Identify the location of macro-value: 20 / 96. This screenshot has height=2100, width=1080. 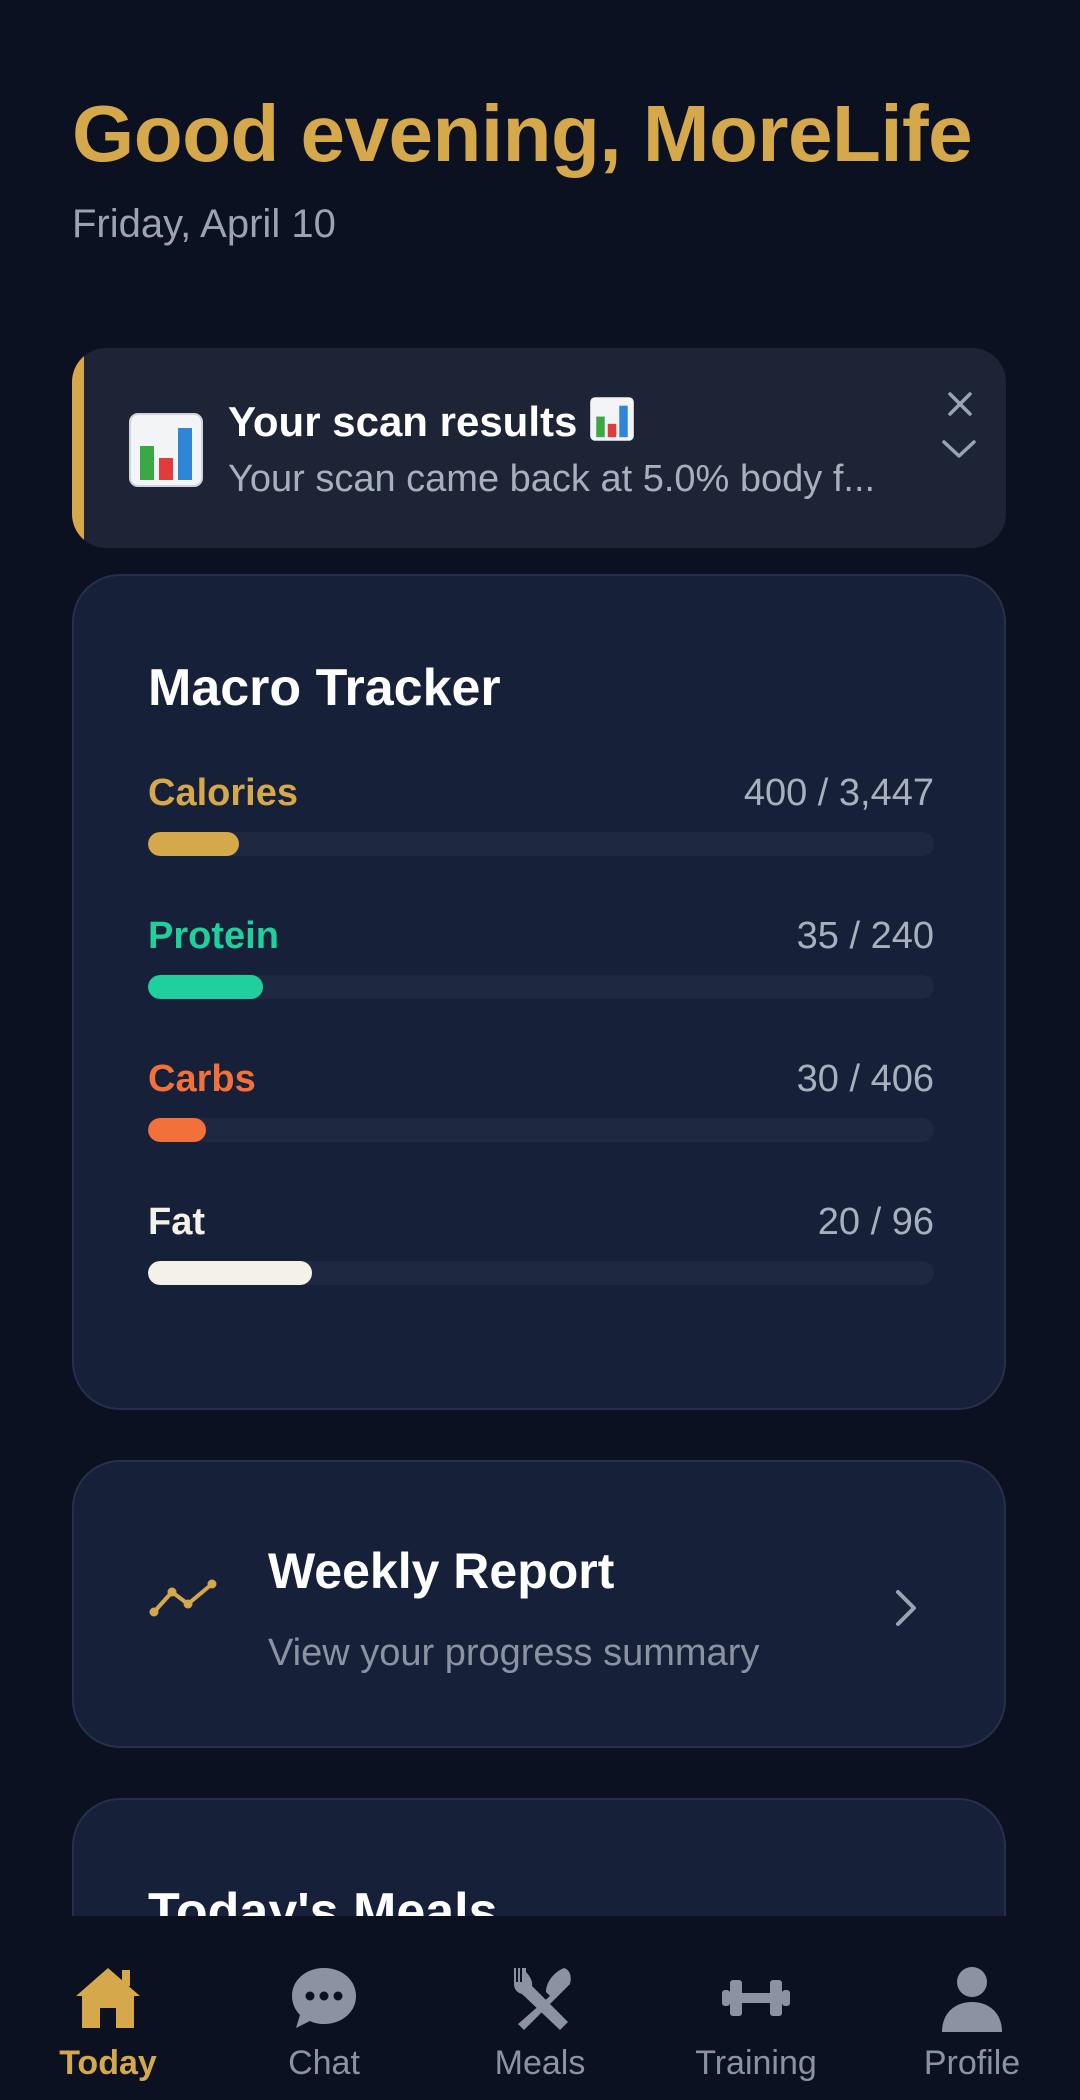
(875, 1222).